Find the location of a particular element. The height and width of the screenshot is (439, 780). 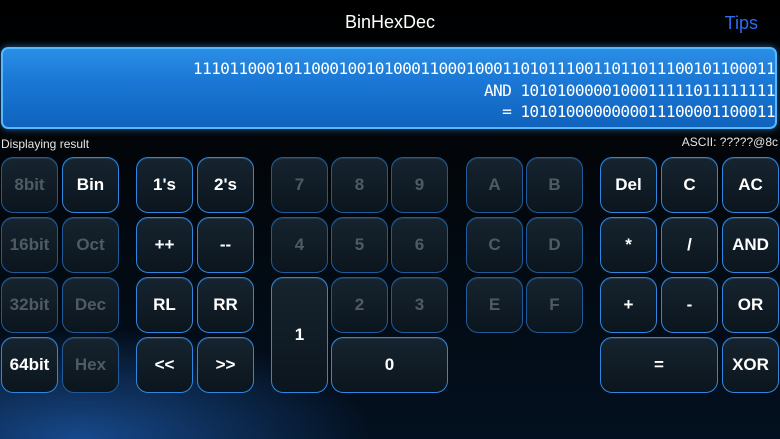

64bit-button: 64bit is located at coordinates (29, 365).